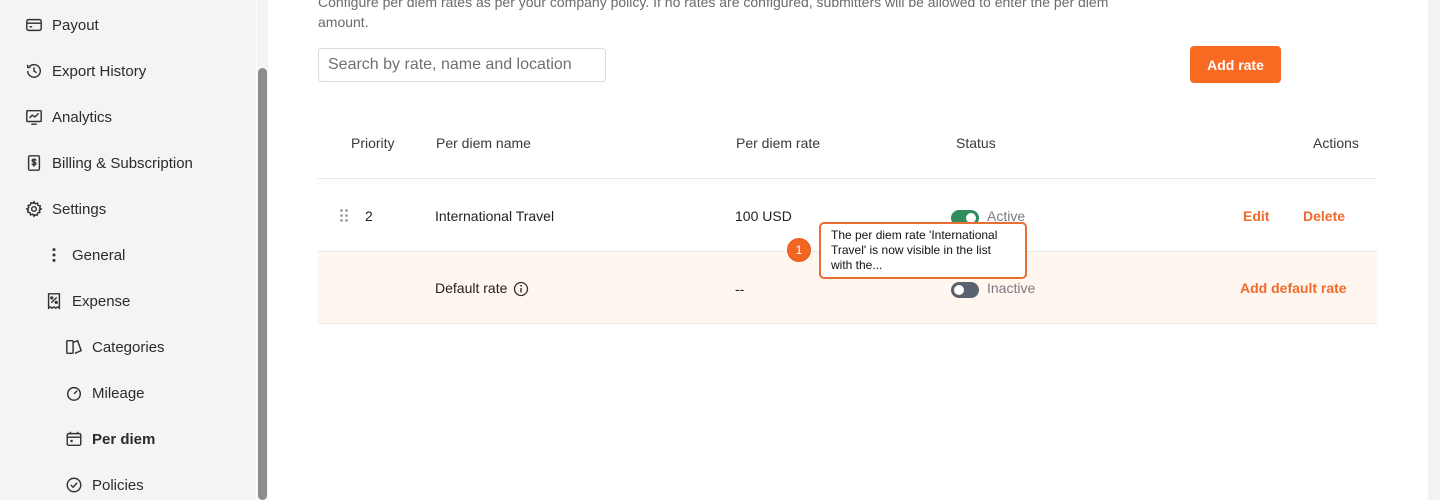 Image resolution: width=1440 pixels, height=500 pixels. I want to click on sidebar-item-settings: Settings, so click(65, 209).